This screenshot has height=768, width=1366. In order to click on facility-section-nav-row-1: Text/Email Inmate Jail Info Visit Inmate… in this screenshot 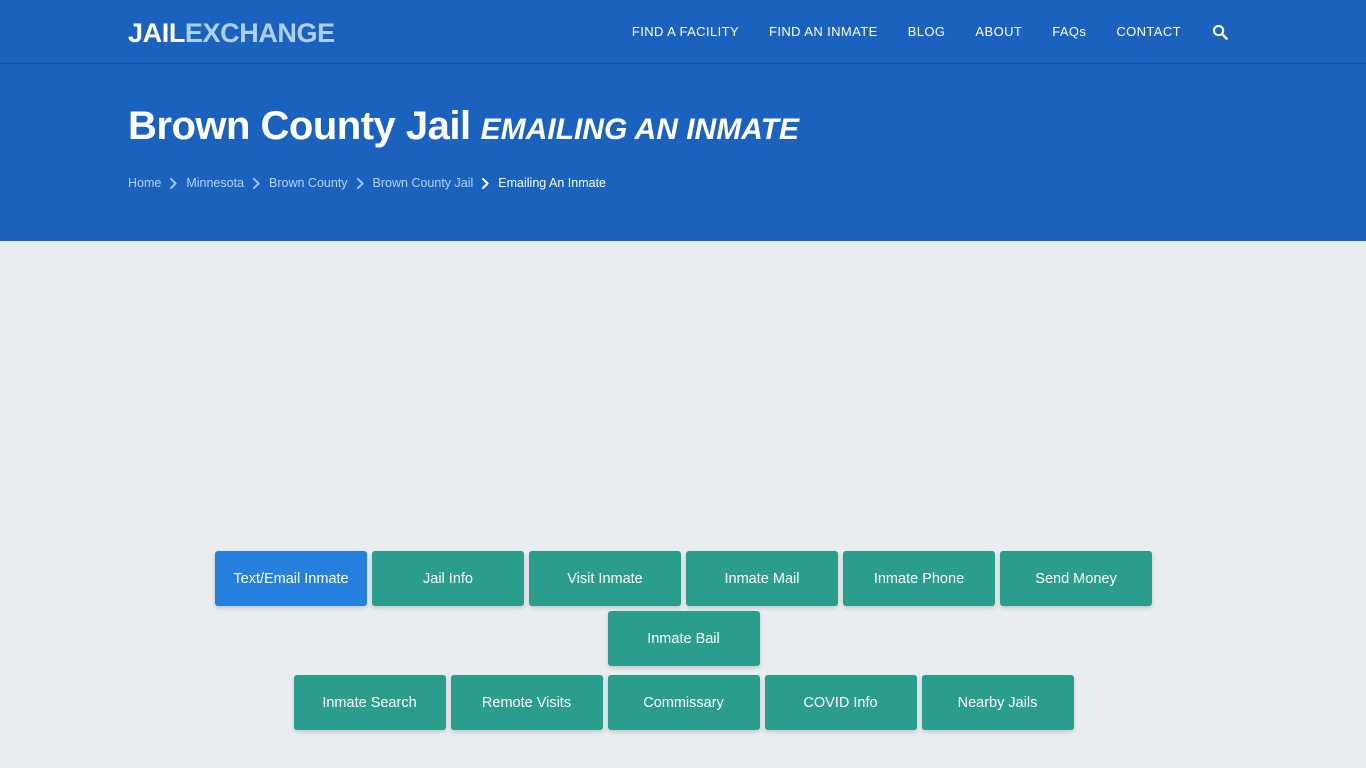, I will do `click(683, 608)`.